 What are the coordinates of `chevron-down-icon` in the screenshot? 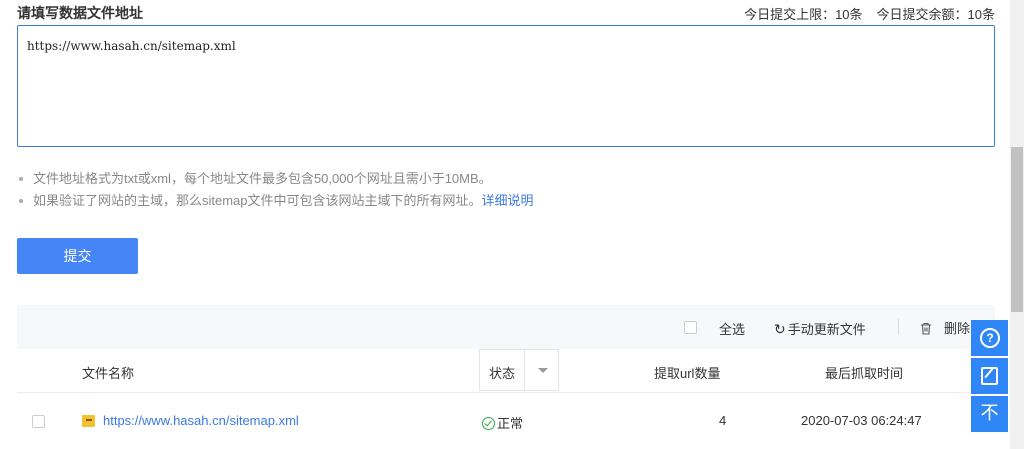 It's located at (543, 370).